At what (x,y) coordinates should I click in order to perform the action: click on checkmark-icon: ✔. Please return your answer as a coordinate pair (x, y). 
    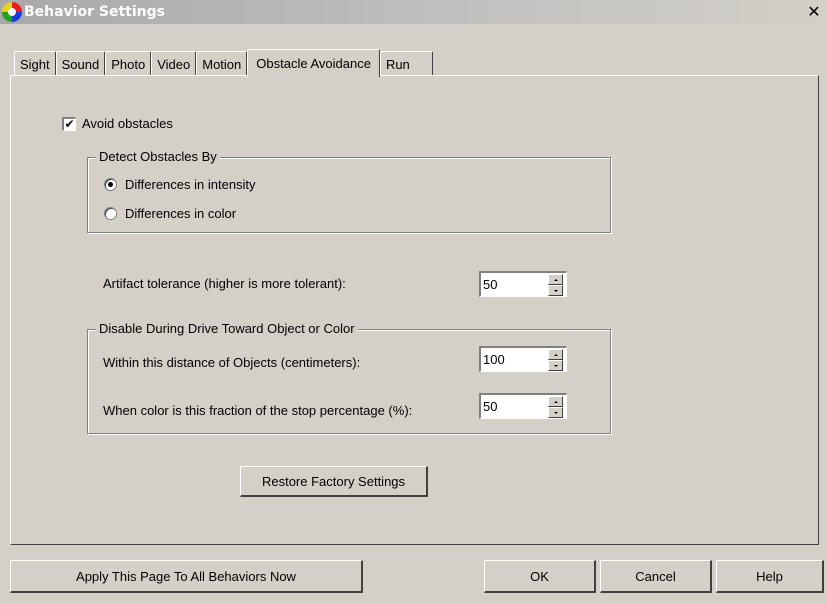
    Looking at the image, I should click on (69, 124).